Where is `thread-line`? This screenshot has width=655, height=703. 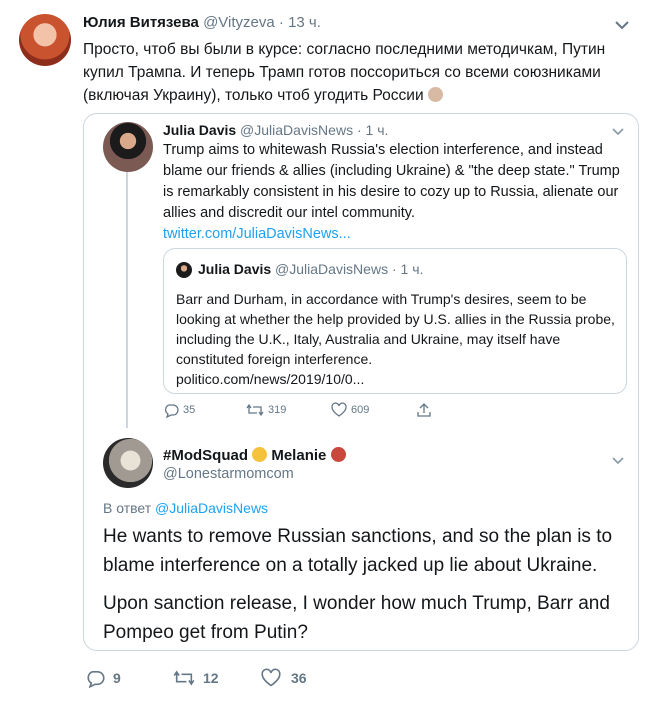
thread-line is located at coordinates (127, 300).